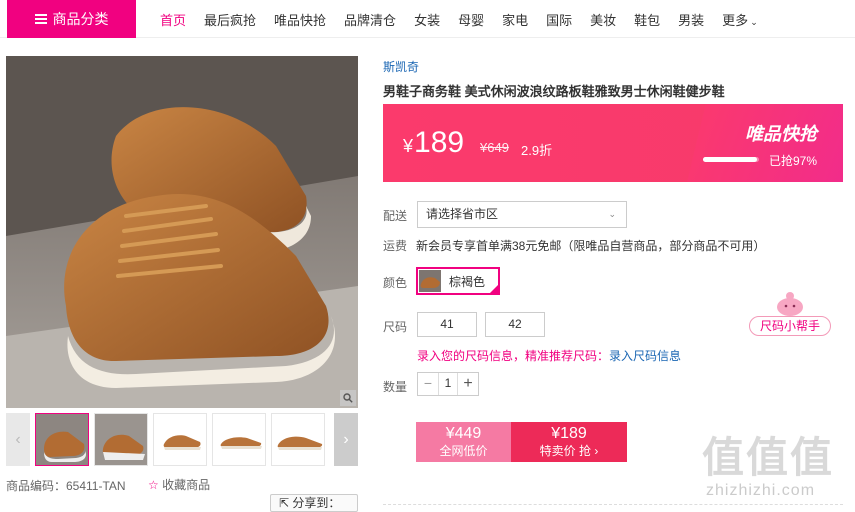  What do you see at coordinates (173, 19) in the screenshot?
I see `nav-item-home: 首页` at bounding box center [173, 19].